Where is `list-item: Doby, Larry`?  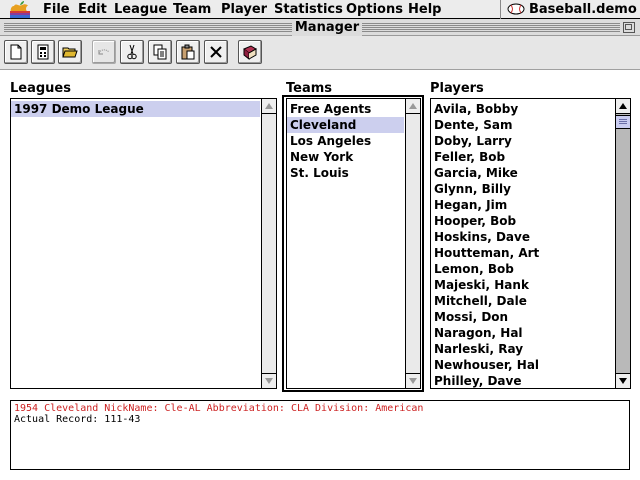 list-item: Doby, Larry is located at coordinates (522, 141).